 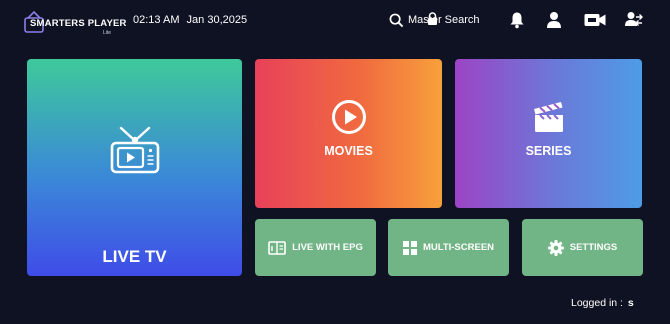 What do you see at coordinates (396, 20) in the screenshot?
I see `search-icon` at bounding box center [396, 20].